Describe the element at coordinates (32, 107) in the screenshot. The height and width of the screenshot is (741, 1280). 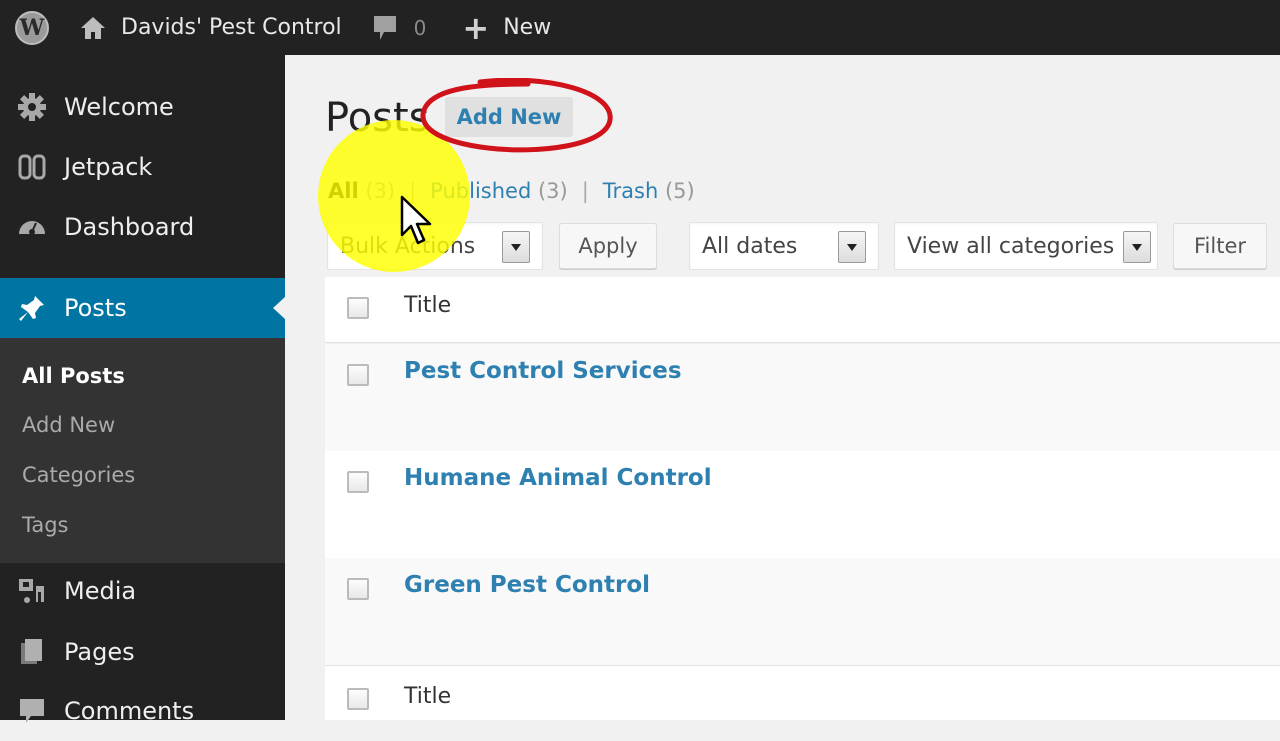
I see `gear-icon` at that location.